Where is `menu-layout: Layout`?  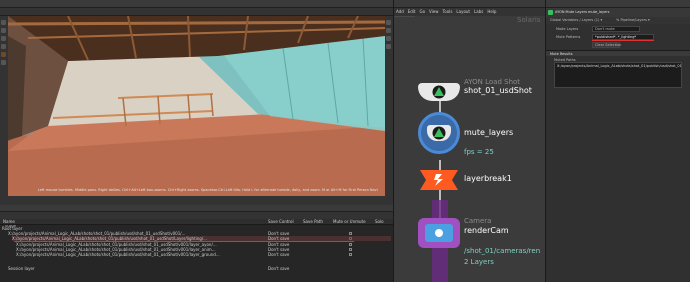 menu-layout: Layout is located at coordinates (463, 11).